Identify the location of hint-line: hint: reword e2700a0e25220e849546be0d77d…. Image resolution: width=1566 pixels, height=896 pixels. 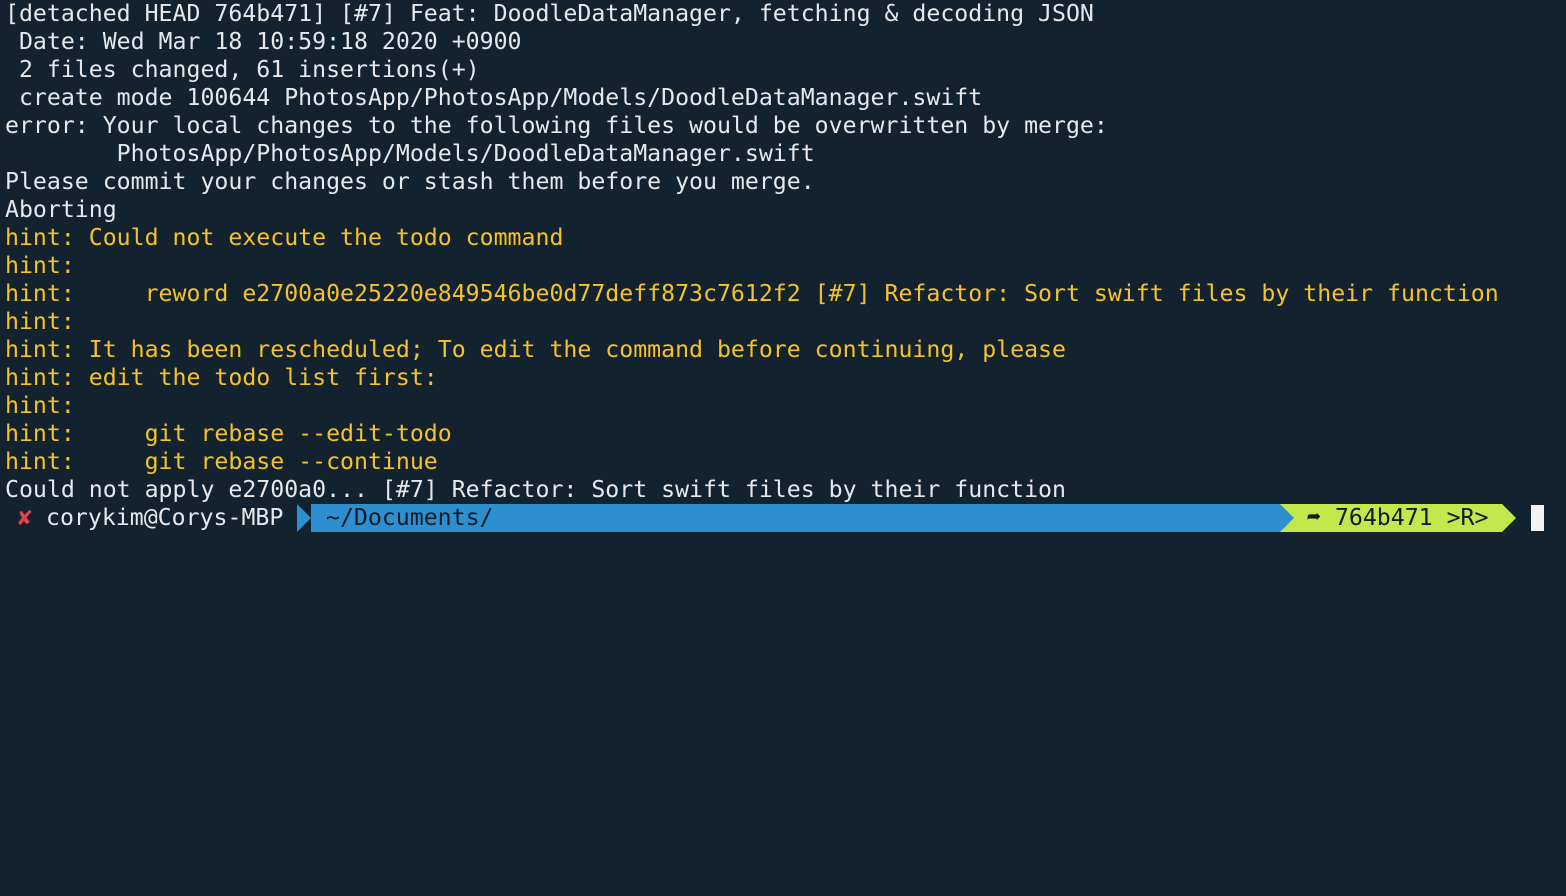
(752, 293).